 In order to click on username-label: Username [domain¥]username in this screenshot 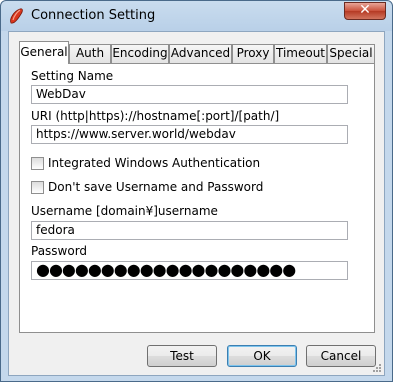, I will do `click(124, 211)`.